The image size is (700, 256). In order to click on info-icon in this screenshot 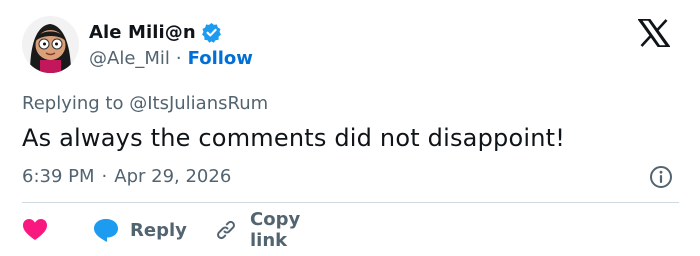, I will do `click(661, 177)`.